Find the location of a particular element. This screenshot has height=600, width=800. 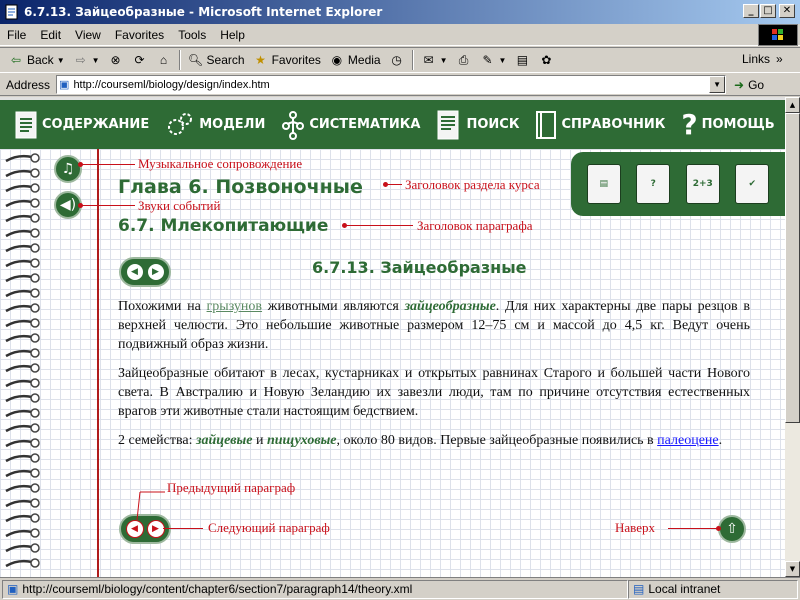

scroll-thumb is located at coordinates (792, 268).